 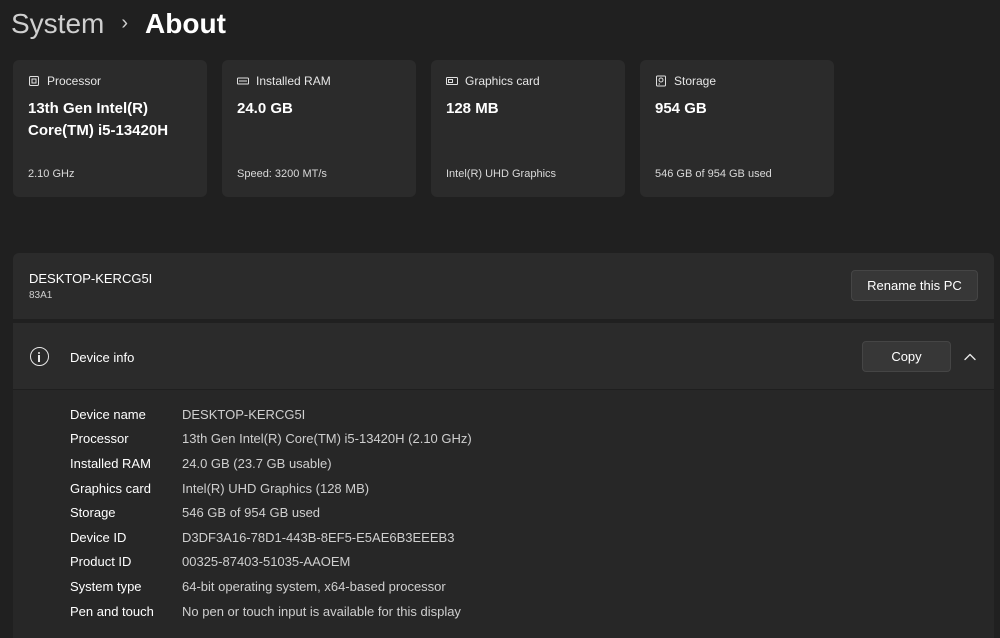 I want to click on storage-card-header: Storage, so click(x=685, y=81).